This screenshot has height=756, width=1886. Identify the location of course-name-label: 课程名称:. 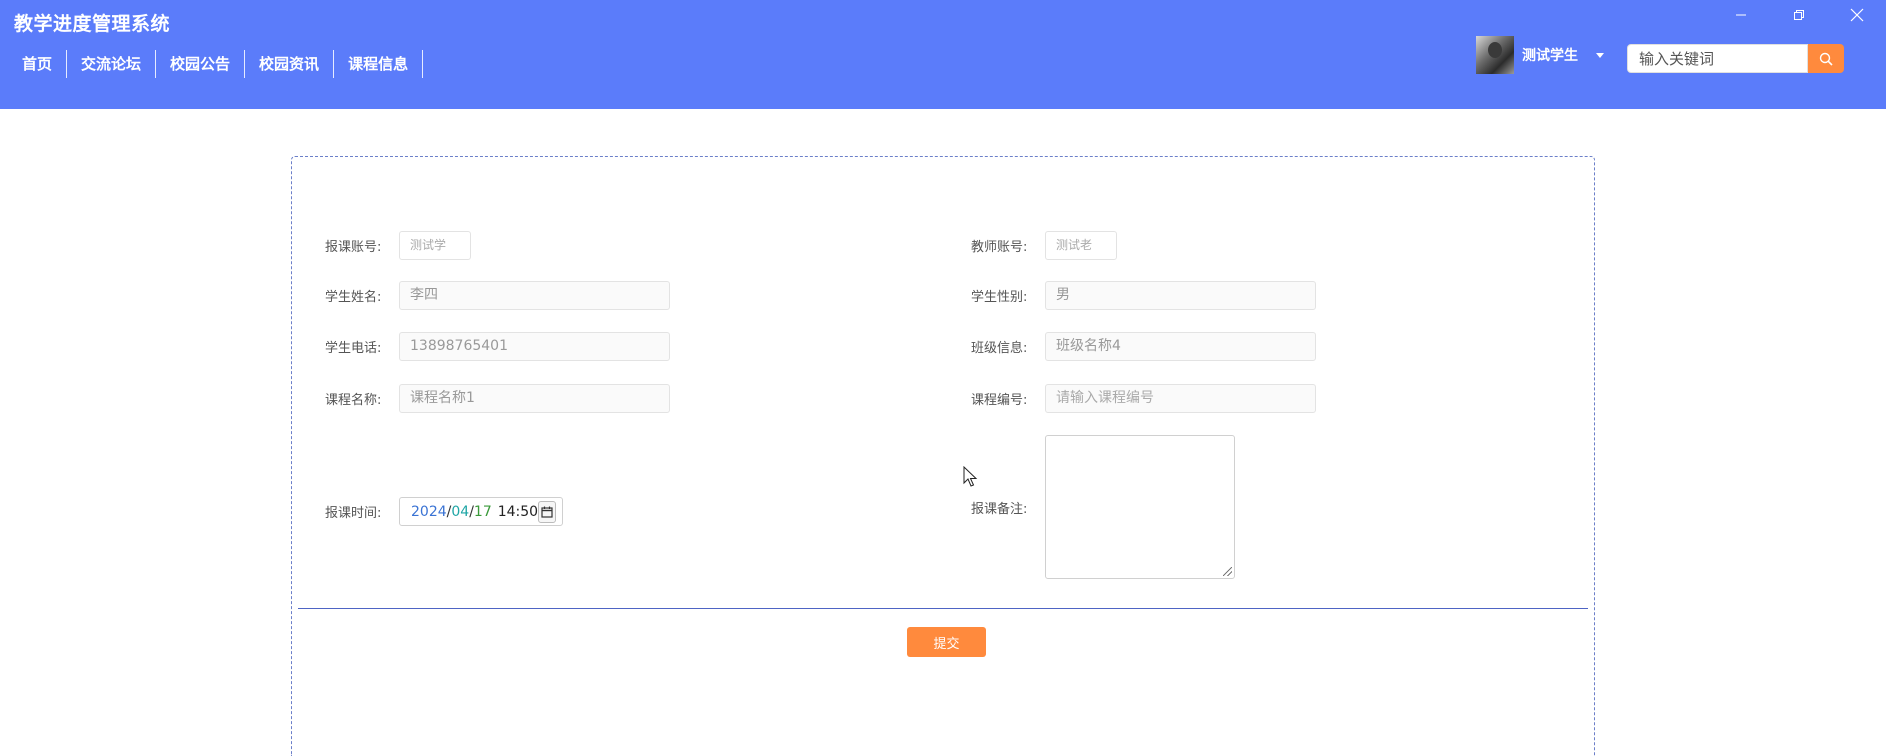
(353, 400).